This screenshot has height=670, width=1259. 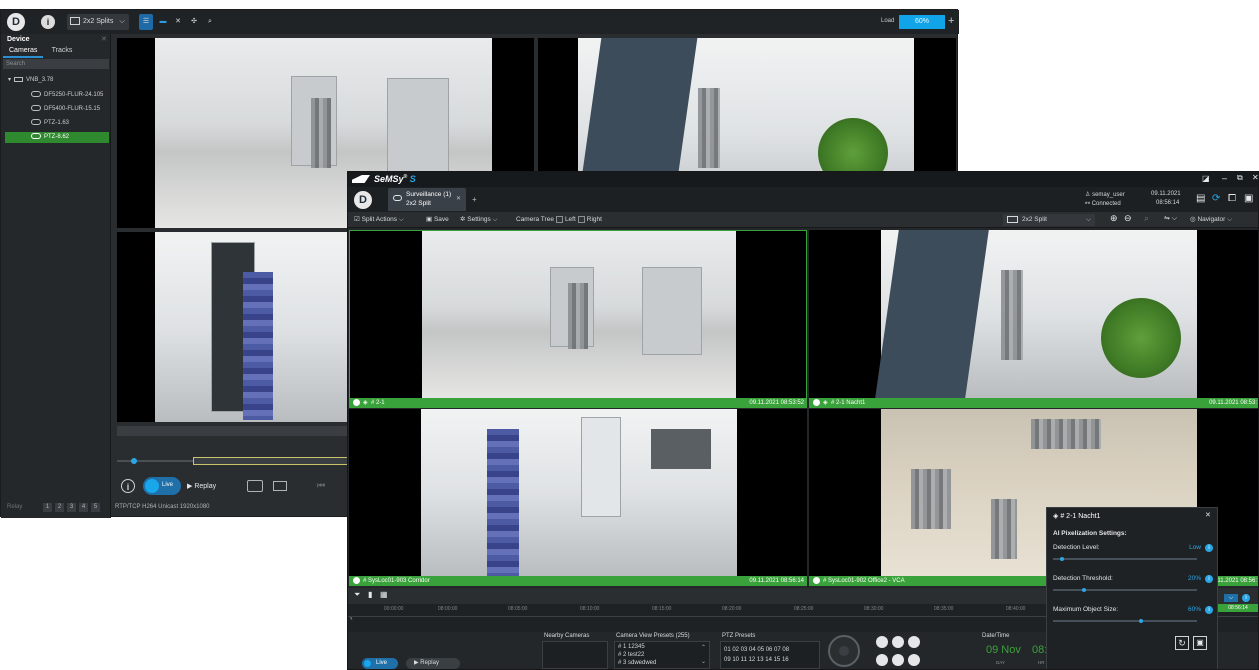 I want to click on tab-close-icon: ✕, so click(x=458, y=198).